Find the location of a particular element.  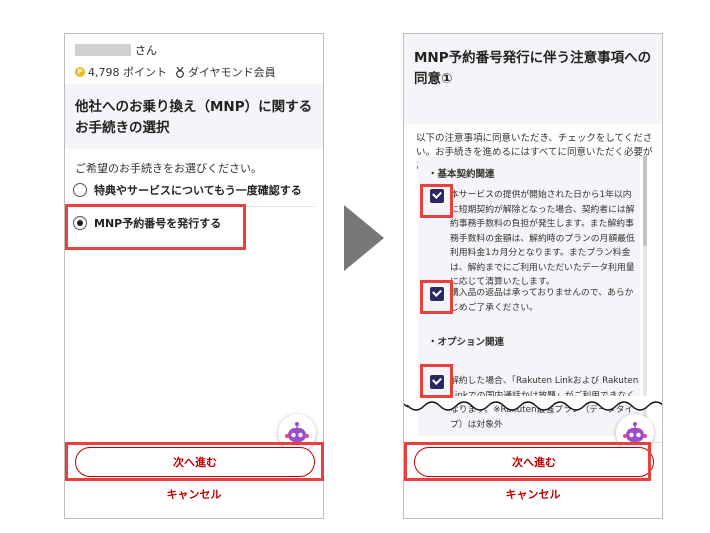

section-heading: ・基本契約関連 is located at coordinates (461, 174).